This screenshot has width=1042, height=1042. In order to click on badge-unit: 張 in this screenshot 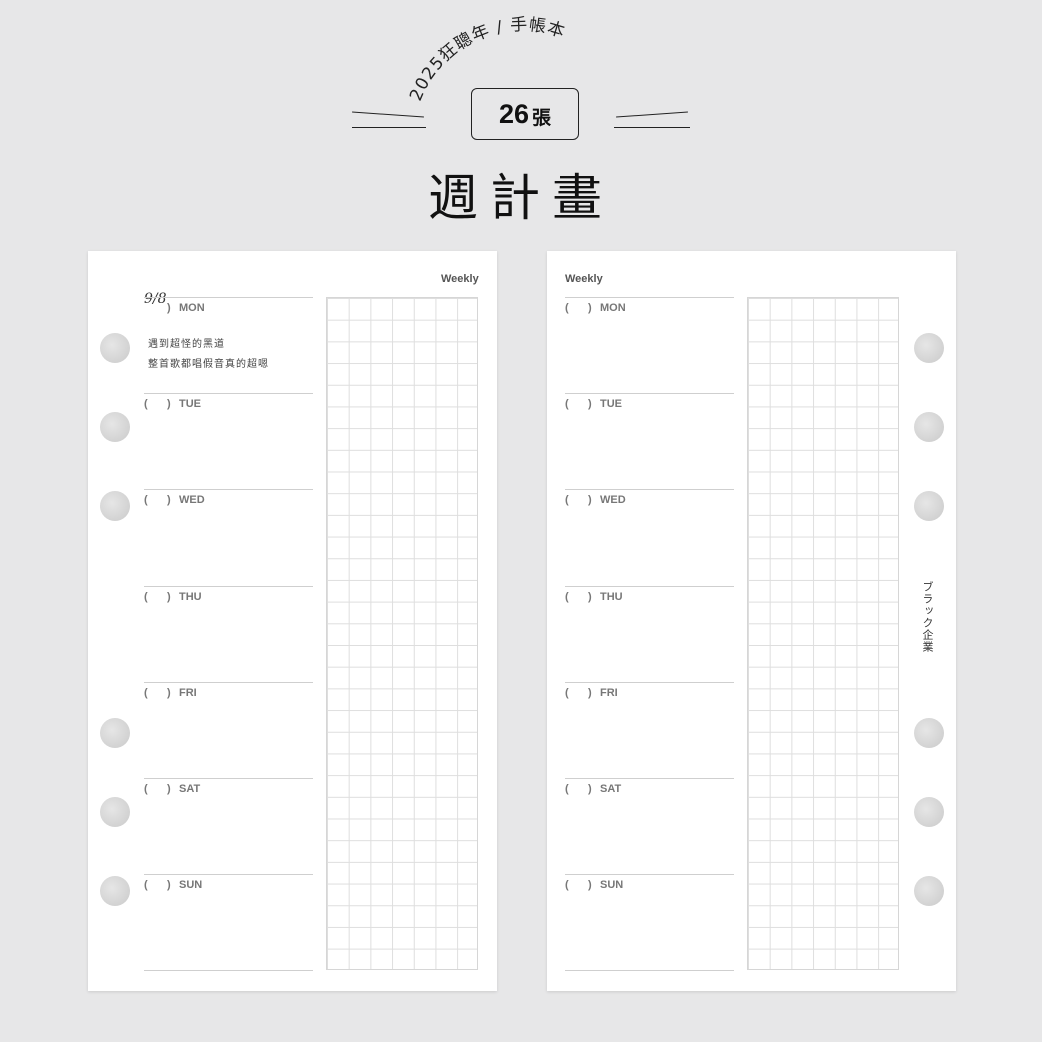, I will do `click(542, 118)`.